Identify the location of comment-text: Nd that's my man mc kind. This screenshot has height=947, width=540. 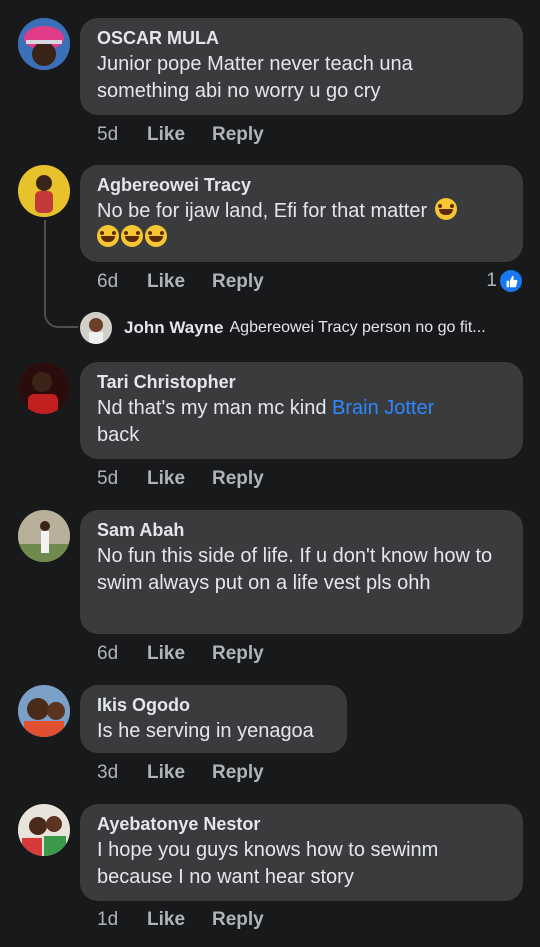
(214, 408).